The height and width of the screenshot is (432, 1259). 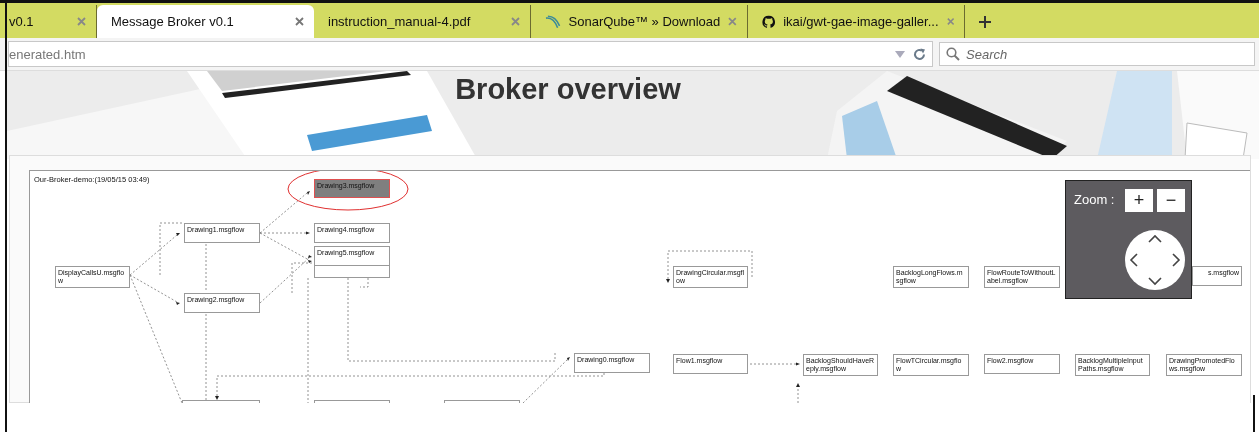 I want to click on search-field: Search, so click(x=1097, y=54).